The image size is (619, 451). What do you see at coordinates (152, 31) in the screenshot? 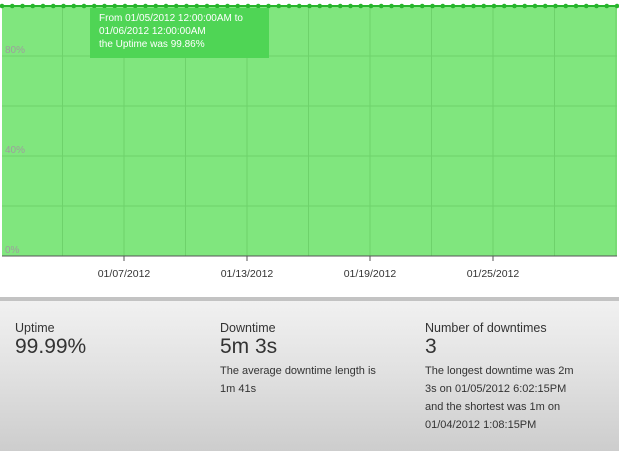
I see `tooltip-line-2: 01/06/2012 12:00:00AM` at bounding box center [152, 31].